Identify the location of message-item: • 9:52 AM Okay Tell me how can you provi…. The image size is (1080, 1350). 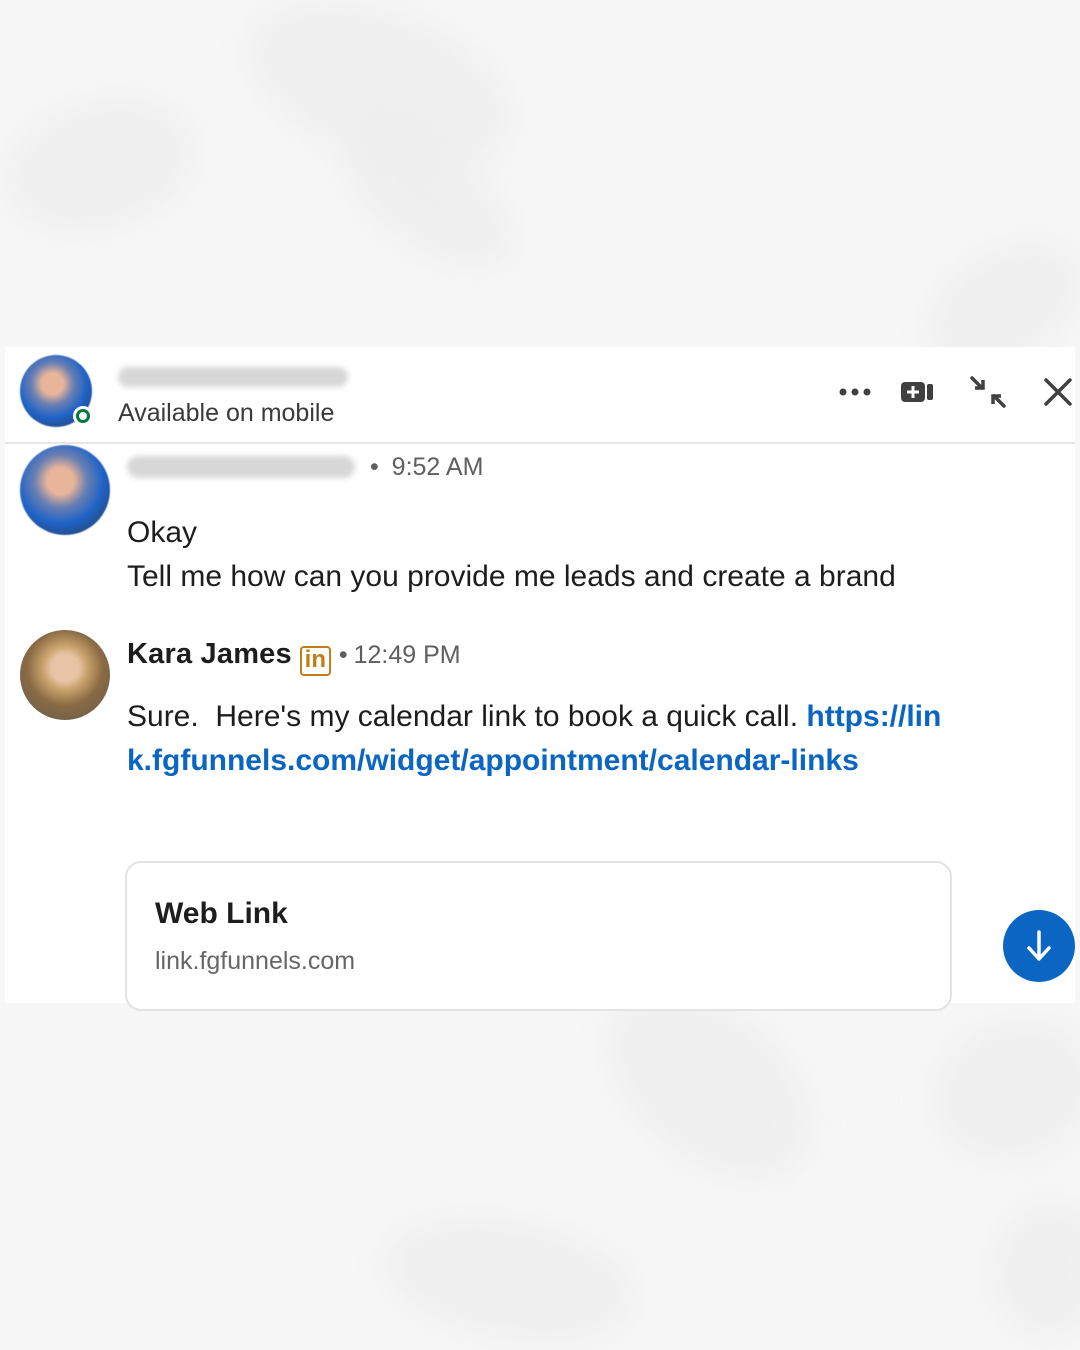
(540, 525).